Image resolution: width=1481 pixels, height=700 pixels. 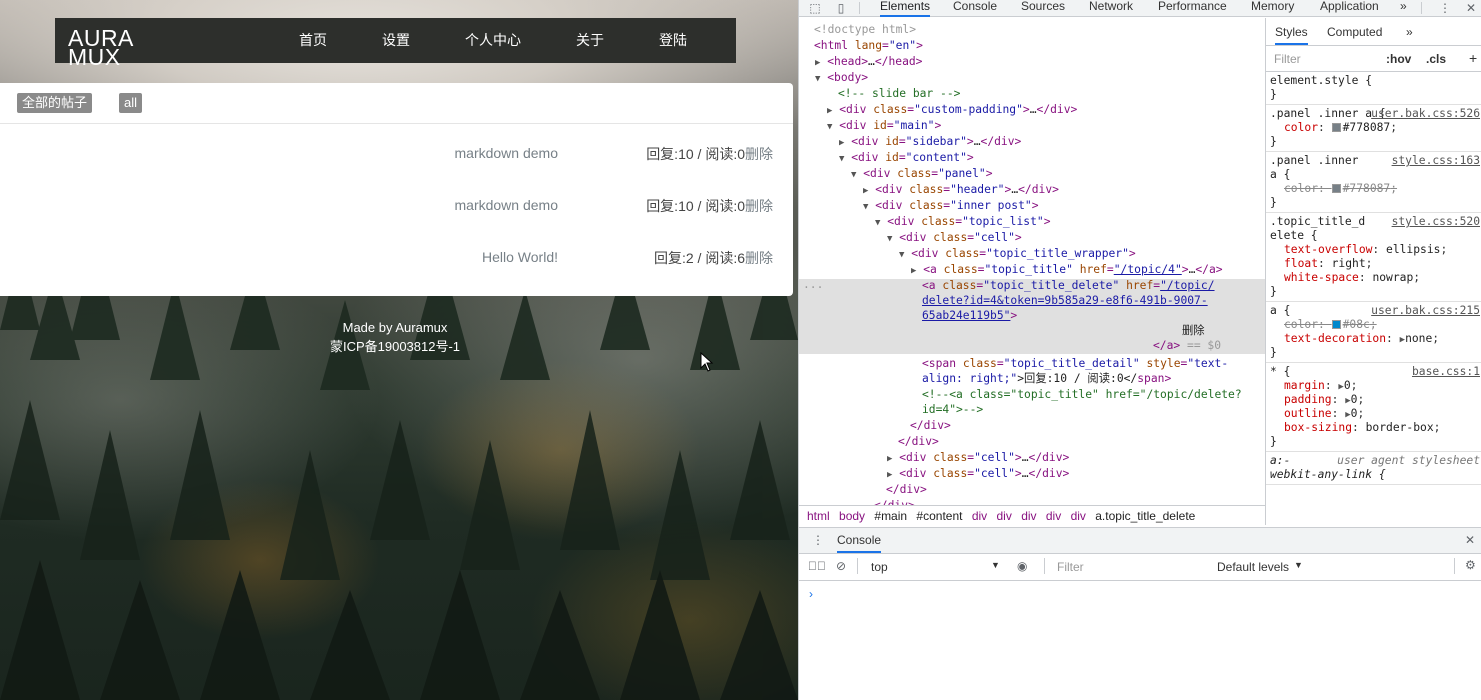 I want to click on style-declaration: text-decoration: ▶none;, so click(x=1374, y=339).